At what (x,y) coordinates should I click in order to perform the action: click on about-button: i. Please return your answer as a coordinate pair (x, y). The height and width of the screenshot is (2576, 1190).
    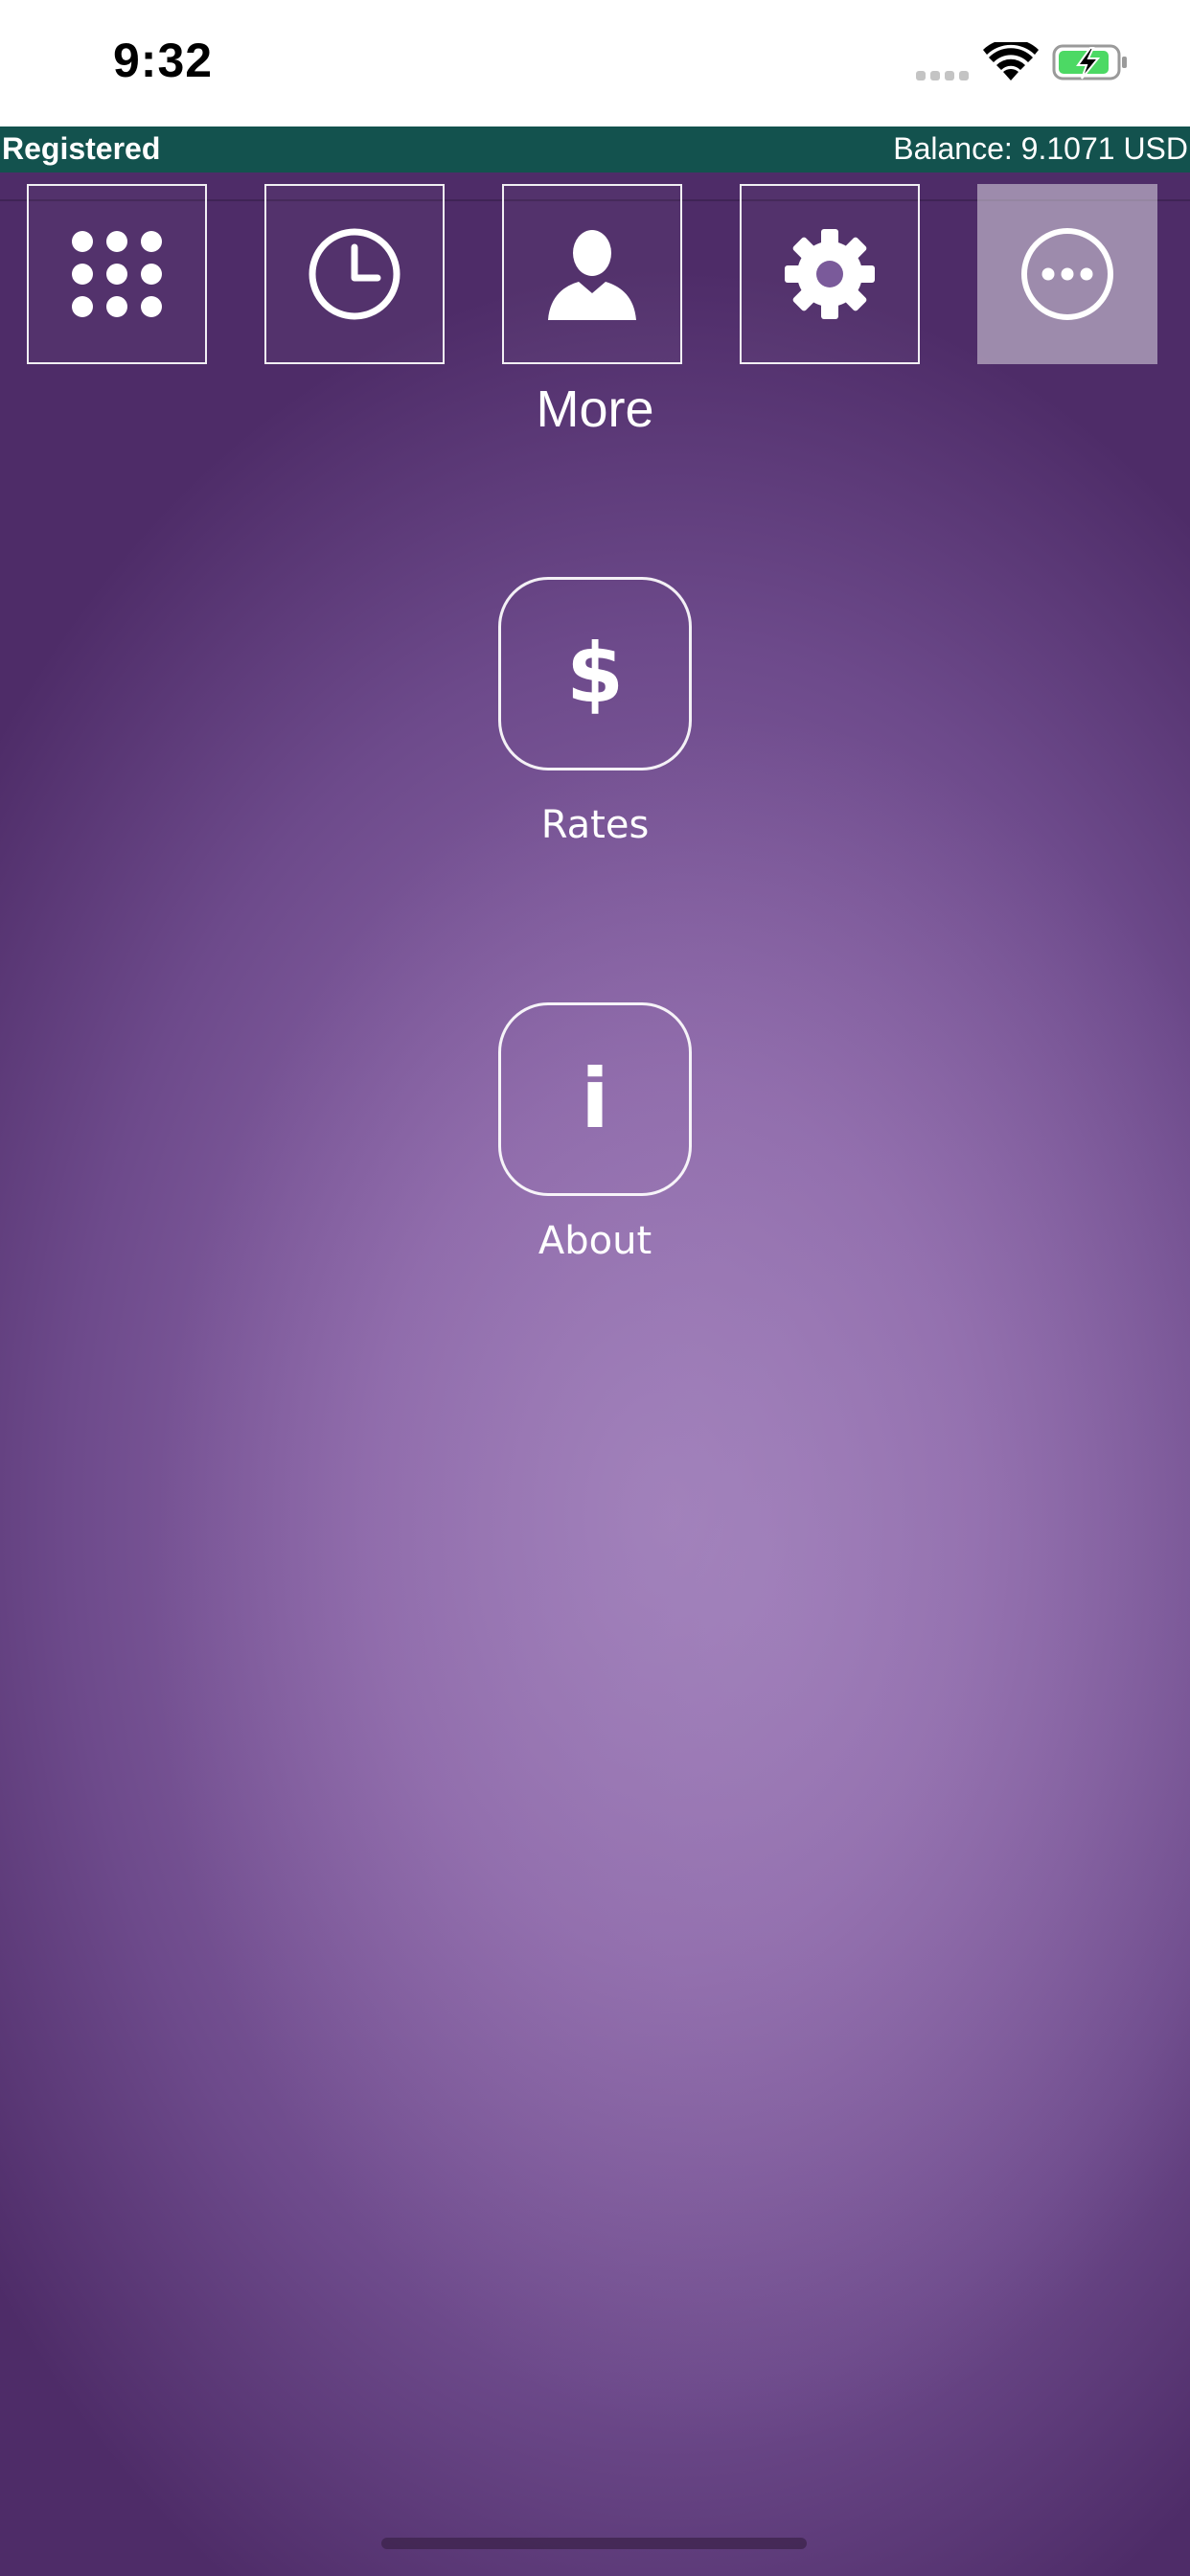
    Looking at the image, I should click on (595, 1099).